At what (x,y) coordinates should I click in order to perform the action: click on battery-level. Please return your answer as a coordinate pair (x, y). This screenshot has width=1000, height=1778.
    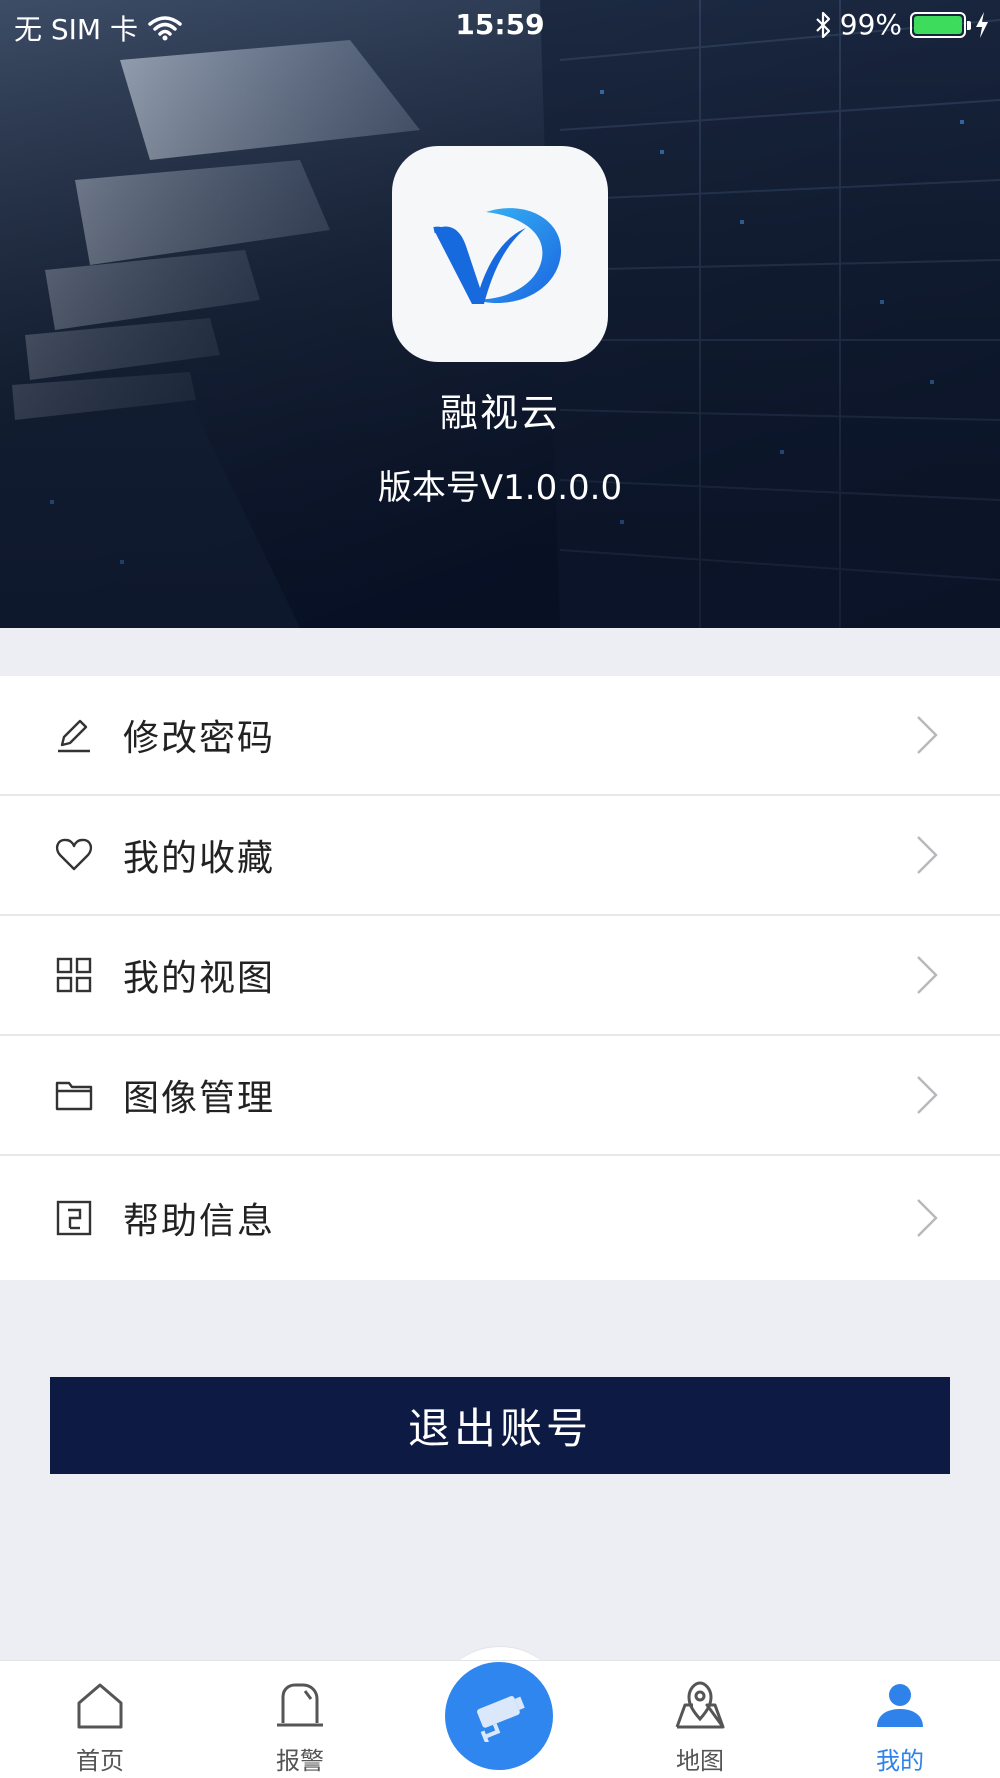
    Looking at the image, I should click on (938, 24).